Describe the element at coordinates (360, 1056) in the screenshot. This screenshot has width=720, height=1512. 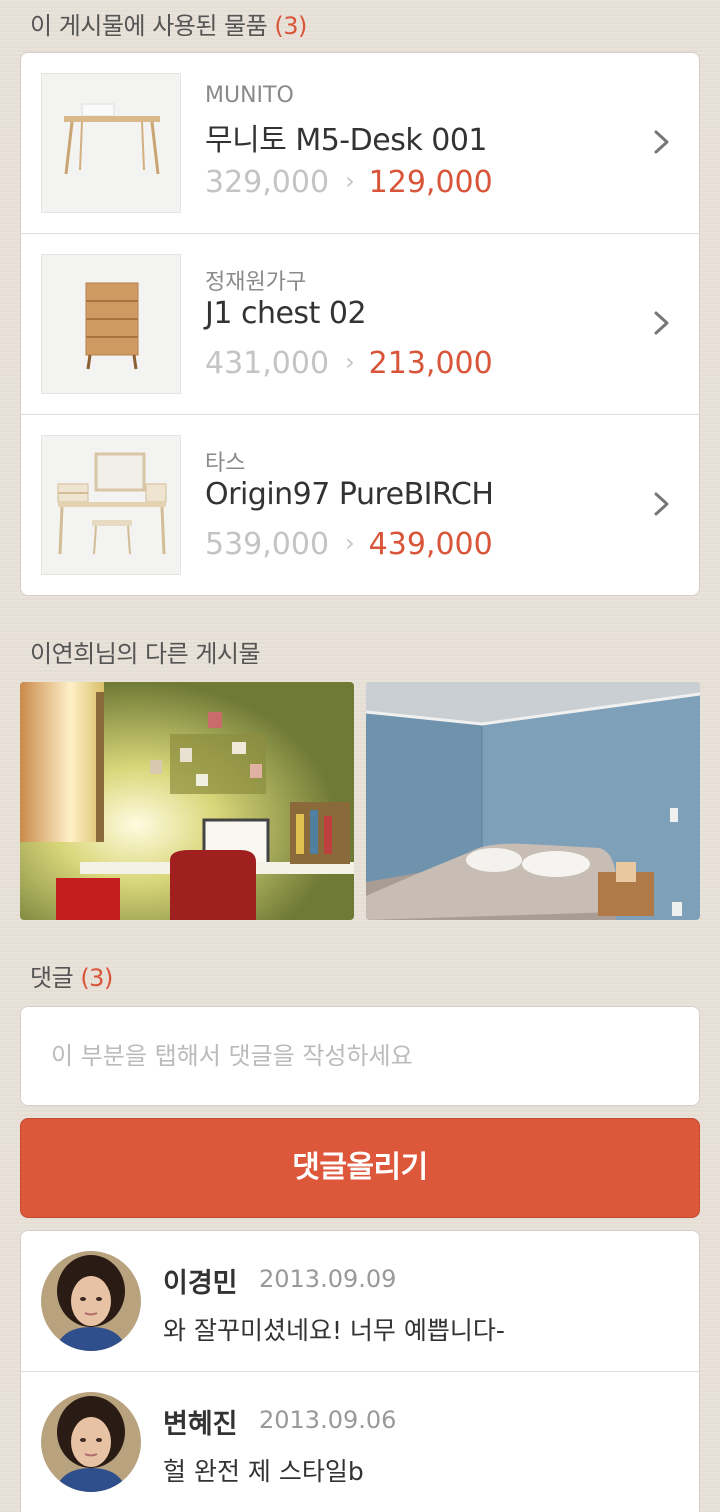
I see `comment-input: 이 부분을 탭해서 댓글을 작성하세요` at that location.